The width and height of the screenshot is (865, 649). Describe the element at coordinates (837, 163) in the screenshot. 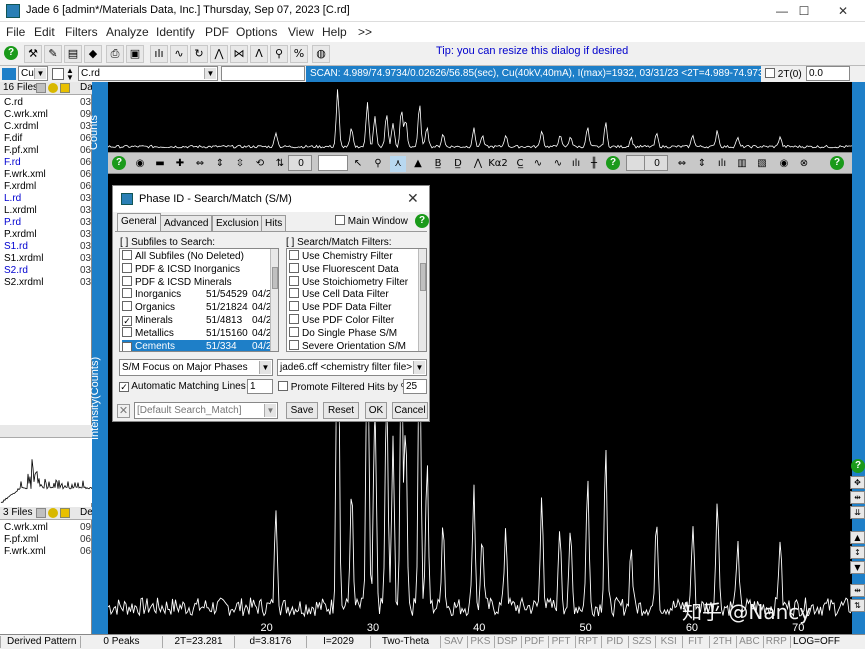

I see `help3-icon: ?` at that location.